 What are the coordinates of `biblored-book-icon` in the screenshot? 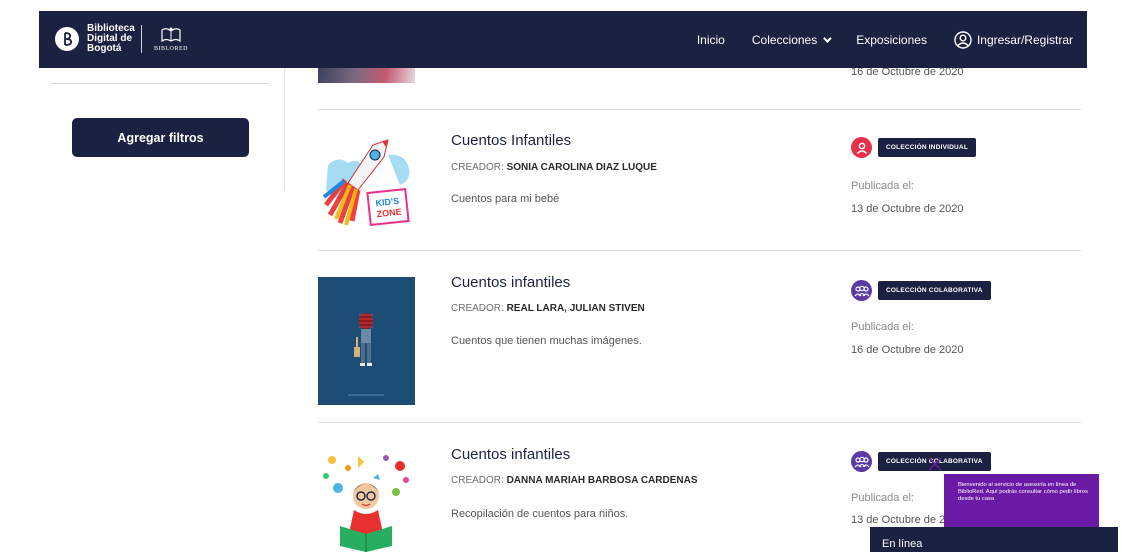 It's located at (171, 35).